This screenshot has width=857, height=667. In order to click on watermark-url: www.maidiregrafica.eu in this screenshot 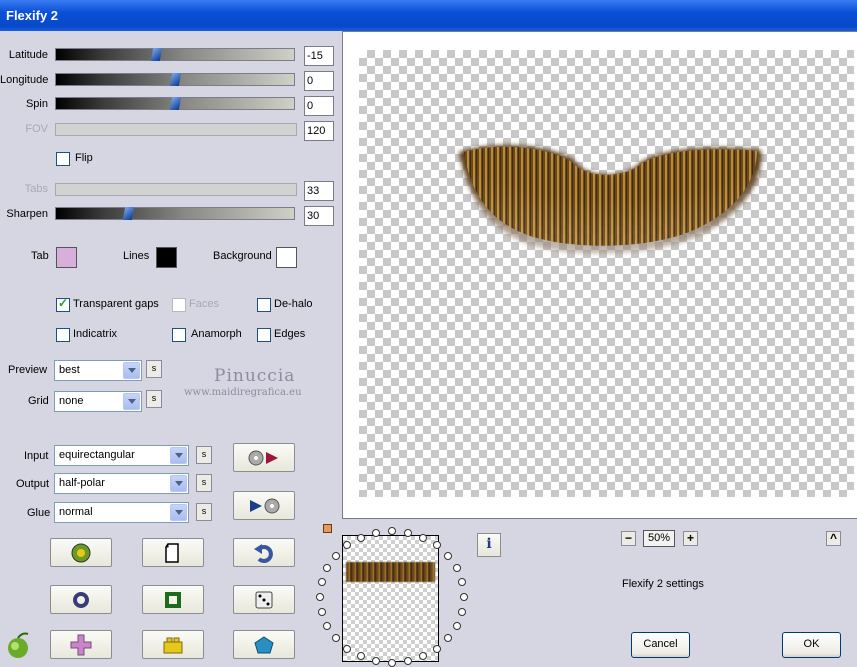, I will do `click(243, 392)`.